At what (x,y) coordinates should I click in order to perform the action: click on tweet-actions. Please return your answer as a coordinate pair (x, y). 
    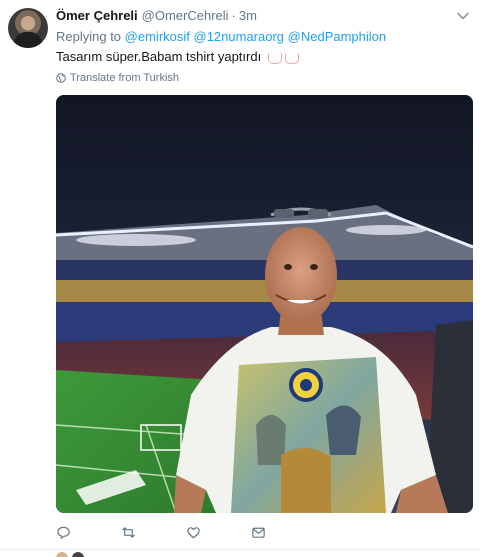
    Looking at the image, I should click on (186, 533).